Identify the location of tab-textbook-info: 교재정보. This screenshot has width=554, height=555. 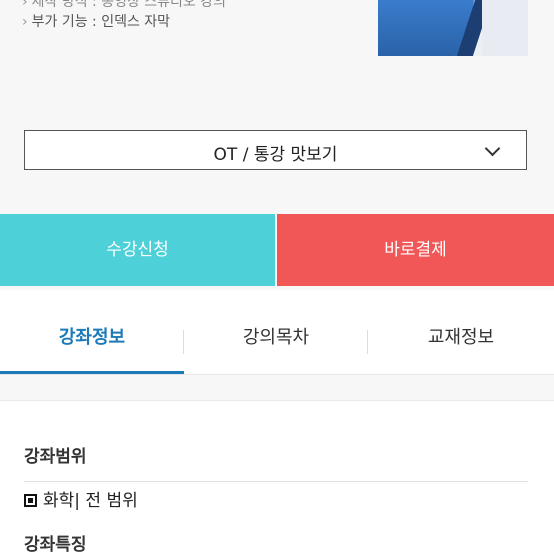
(461, 332).